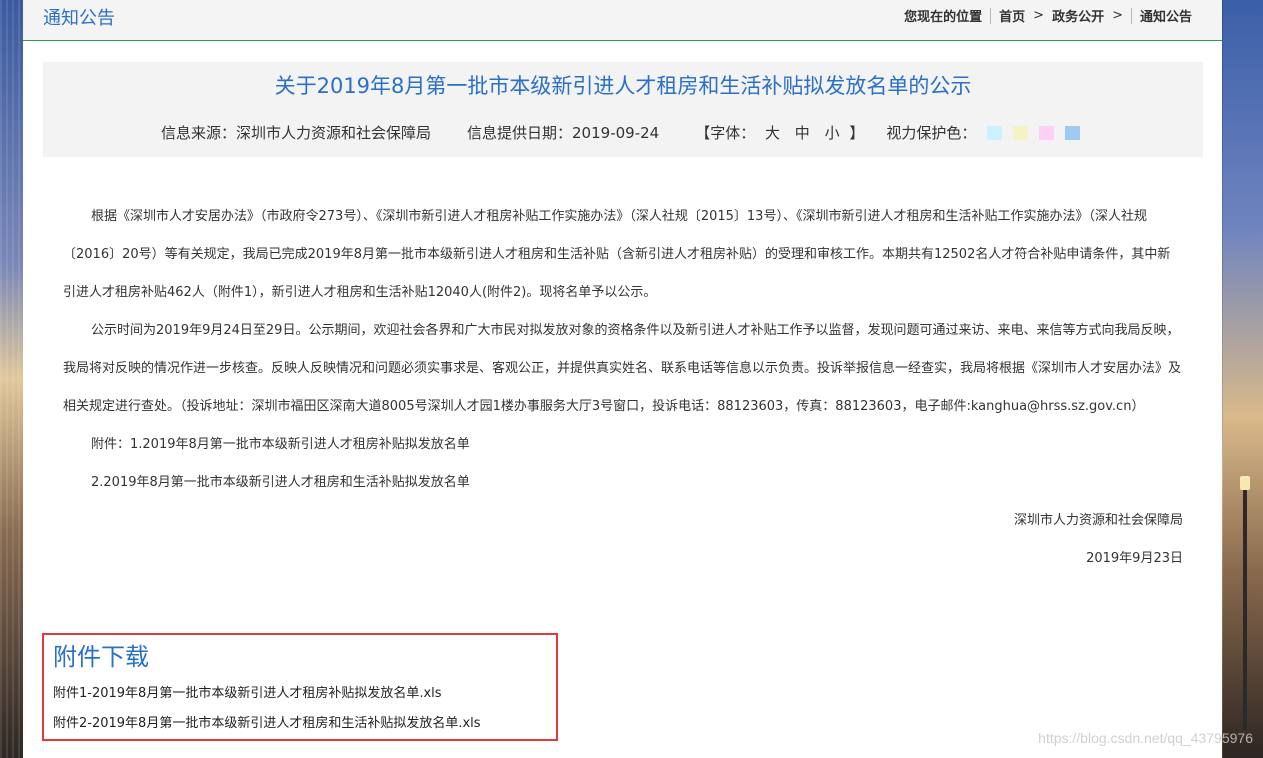 This screenshot has width=1263, height=758. What do you see at coordinates (101, 657) in the screenshot?
I see `attachment-download-title: 附件下载` at bounding box center [101, 657].